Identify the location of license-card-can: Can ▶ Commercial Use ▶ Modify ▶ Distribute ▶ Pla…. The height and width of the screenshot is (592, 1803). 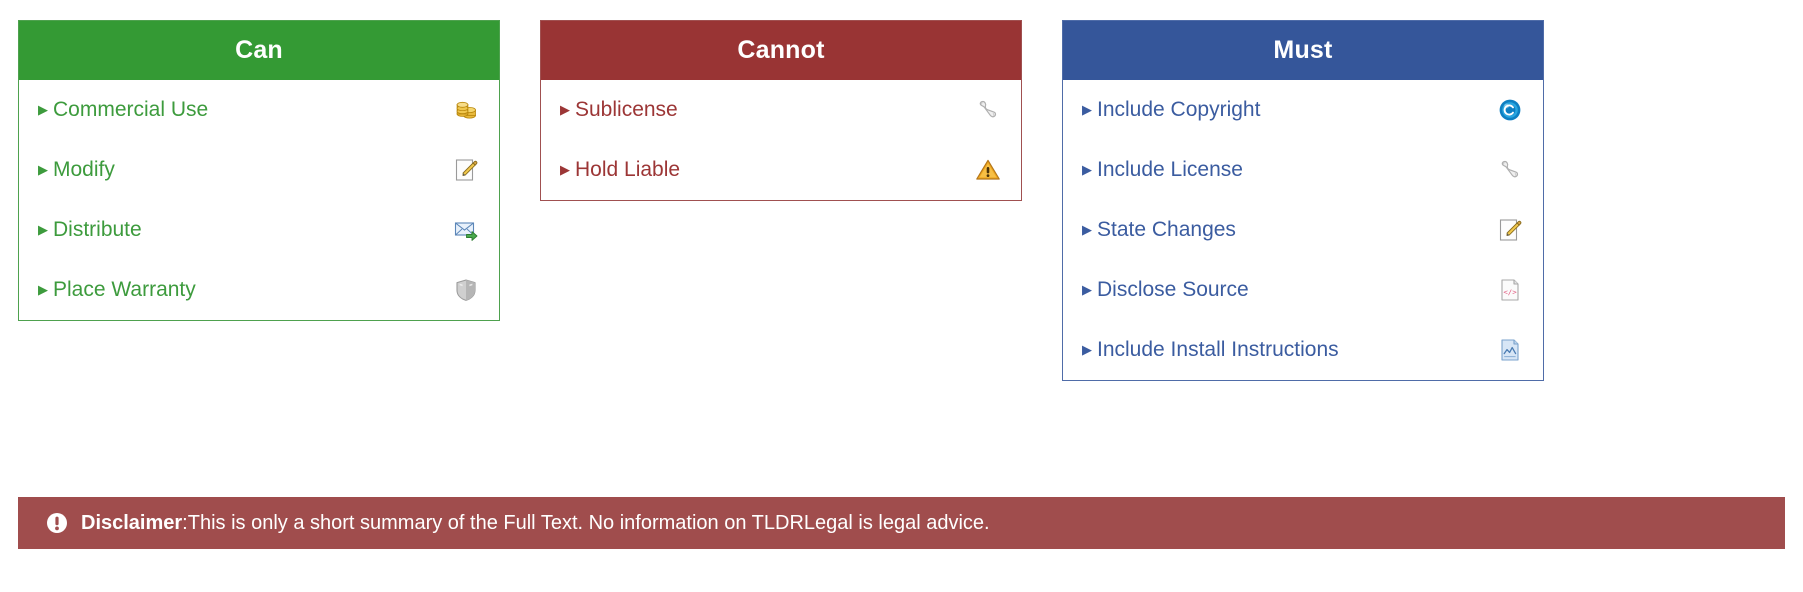
(259, 170).